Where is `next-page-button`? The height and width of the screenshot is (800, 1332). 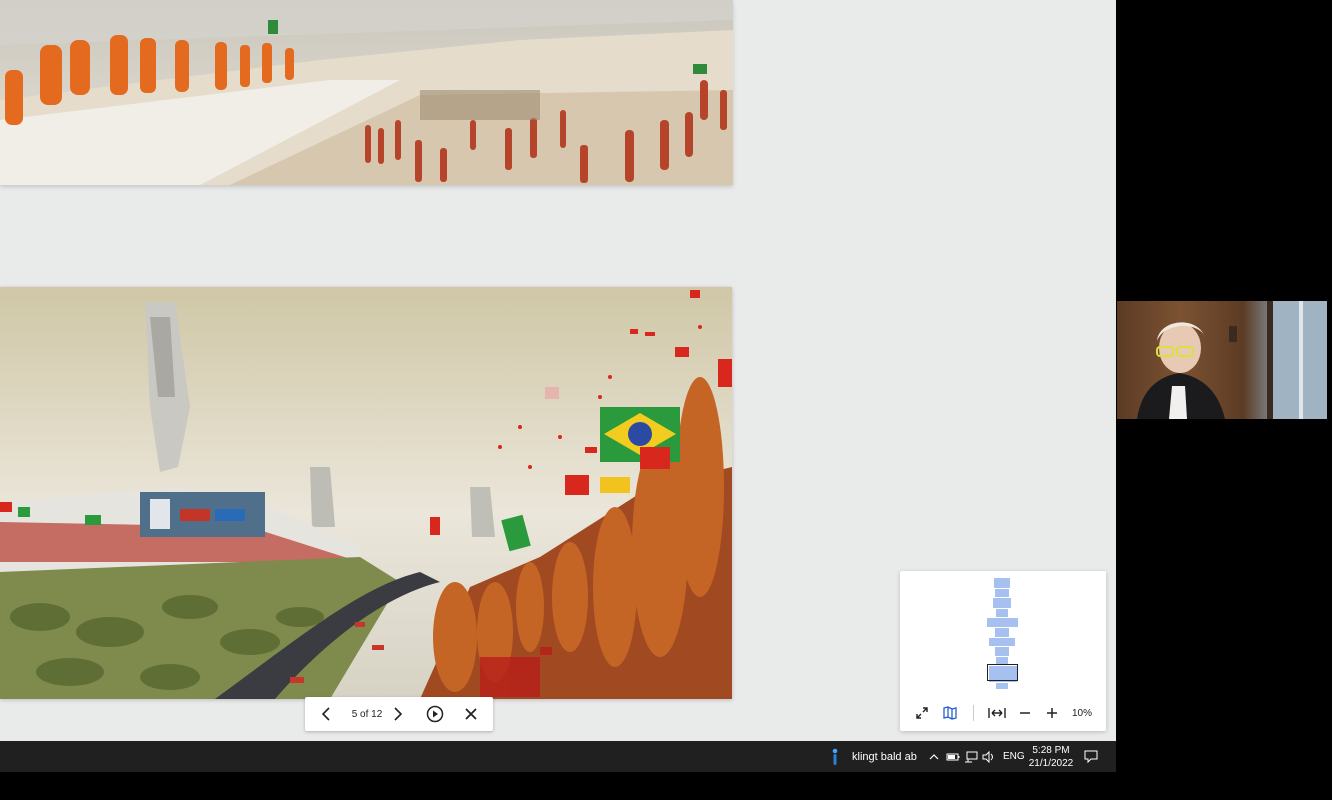 next-page-button is located at coordinates (398, 714).